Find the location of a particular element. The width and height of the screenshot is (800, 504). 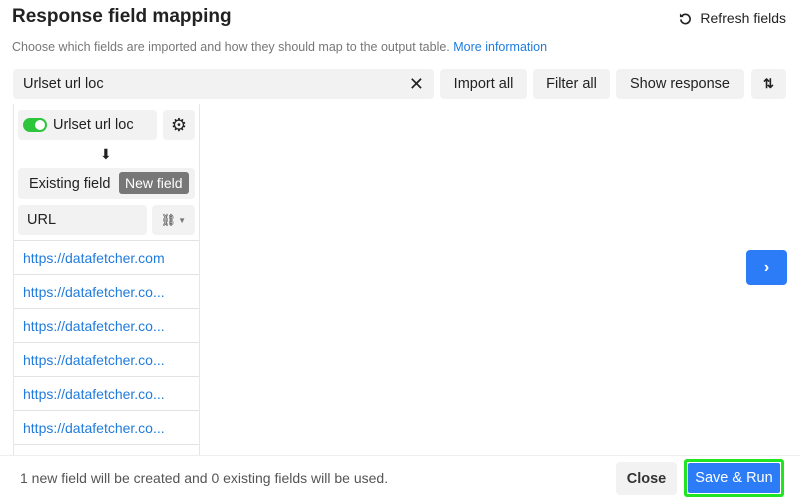

refresh-fields-label: Refresh fields is located at coordinates (743, 18).